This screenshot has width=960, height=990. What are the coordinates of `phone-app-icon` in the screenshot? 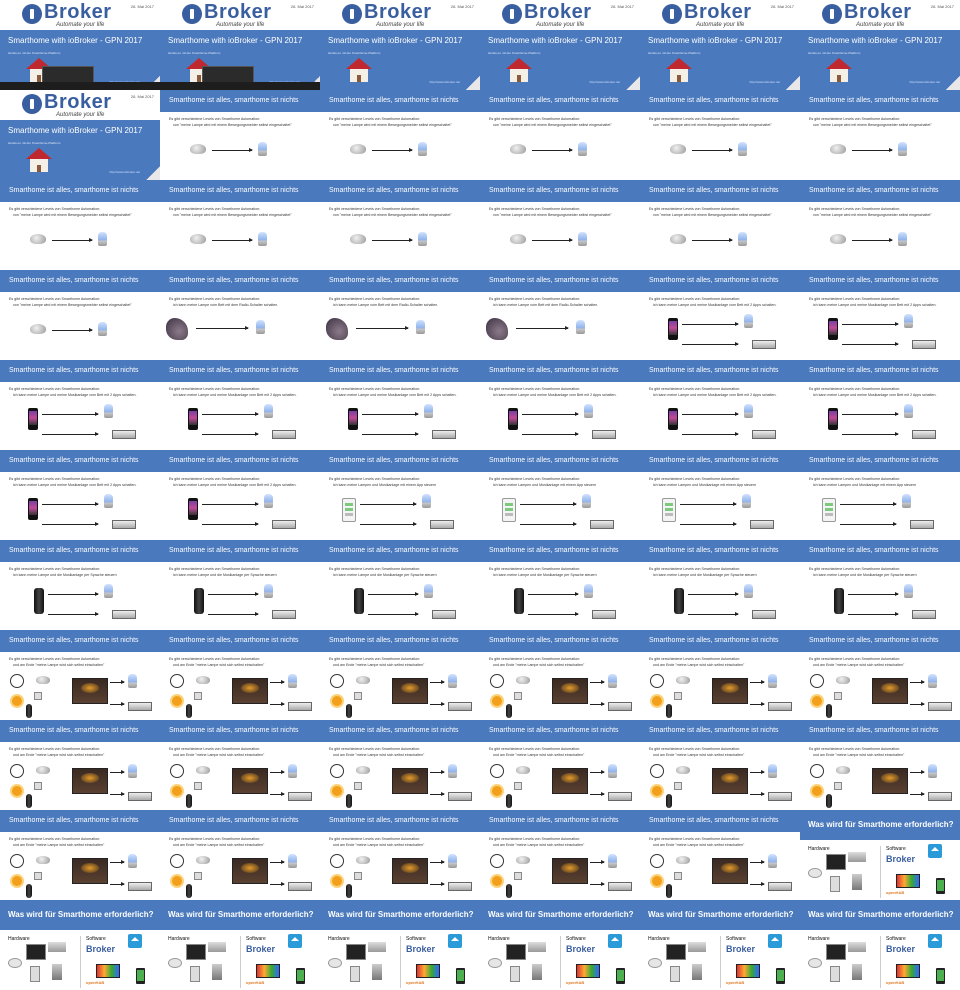 It's located at (940, 976).